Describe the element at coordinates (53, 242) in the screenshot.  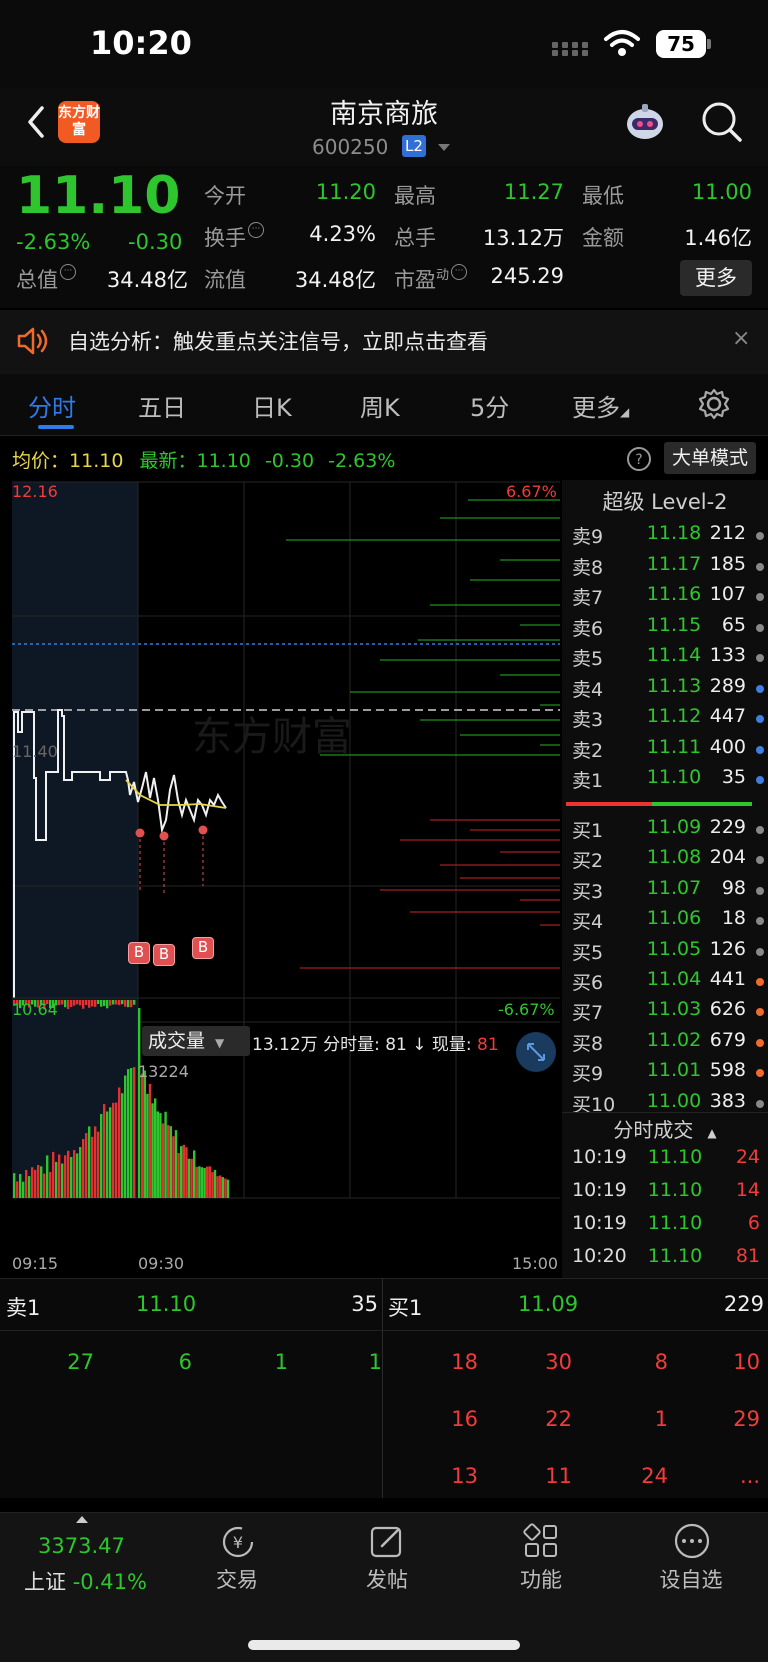
I see `change-pct: -2.63%` at that location.